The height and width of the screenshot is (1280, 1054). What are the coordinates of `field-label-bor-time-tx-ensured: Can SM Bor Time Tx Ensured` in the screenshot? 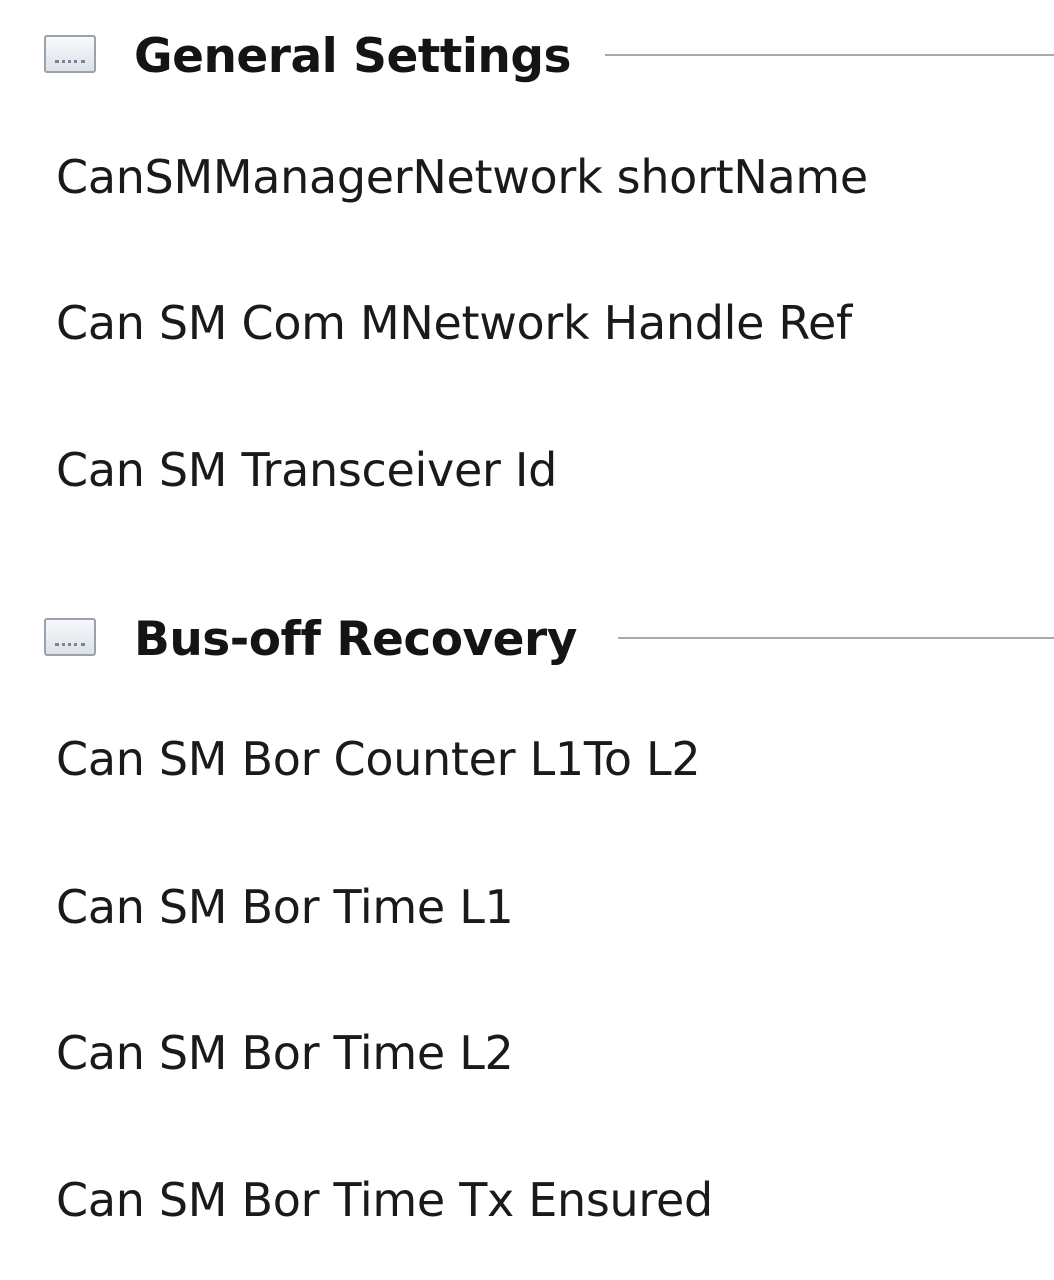 It's located at (384, 1200).